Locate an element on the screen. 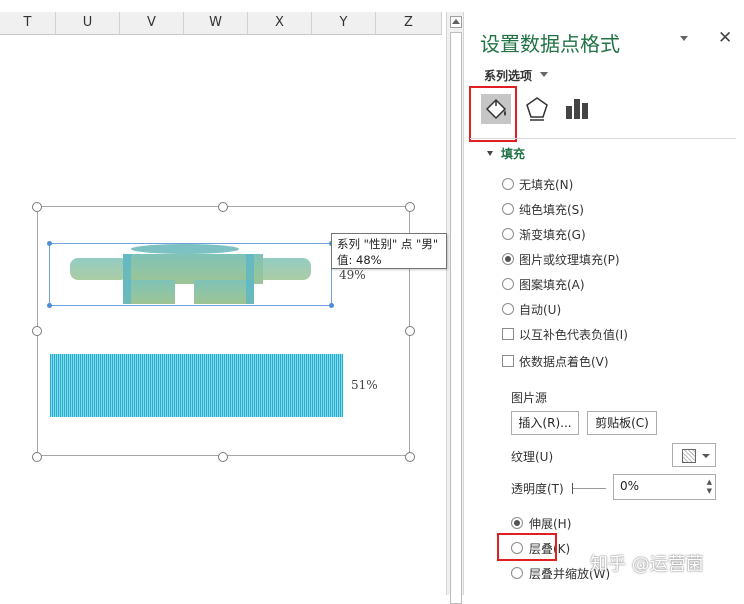  label-automatic: 自动(U) is located at coordinates (540, 310).